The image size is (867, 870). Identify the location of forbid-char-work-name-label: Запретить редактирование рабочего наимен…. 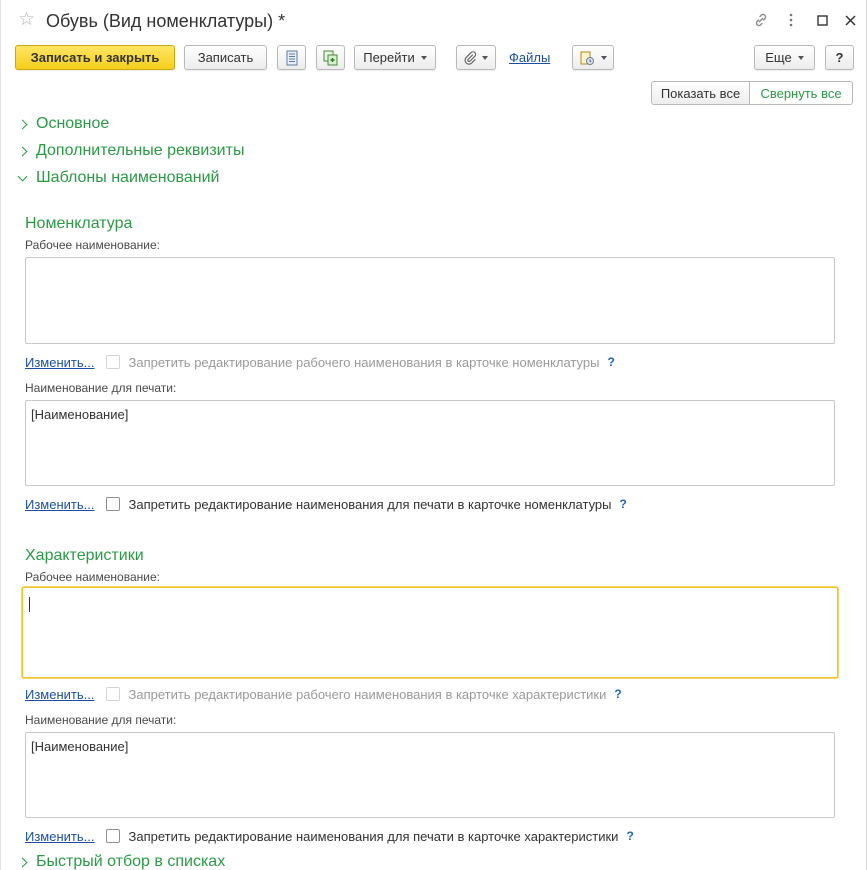
(367, 694).